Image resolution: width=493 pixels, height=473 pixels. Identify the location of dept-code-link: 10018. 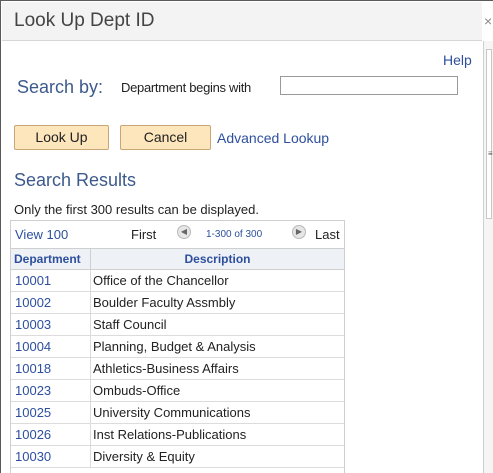
(51, 368).